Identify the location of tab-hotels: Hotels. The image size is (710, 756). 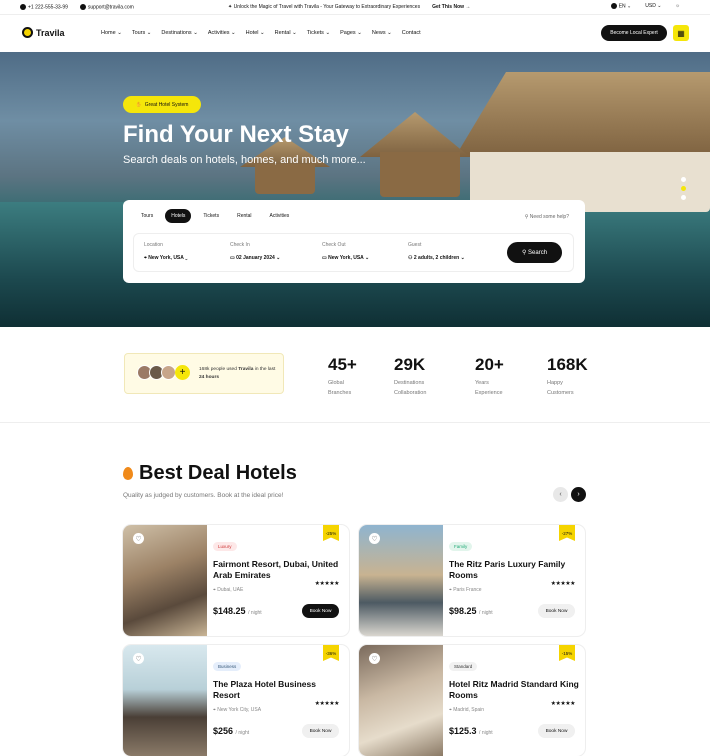
(178, 216).